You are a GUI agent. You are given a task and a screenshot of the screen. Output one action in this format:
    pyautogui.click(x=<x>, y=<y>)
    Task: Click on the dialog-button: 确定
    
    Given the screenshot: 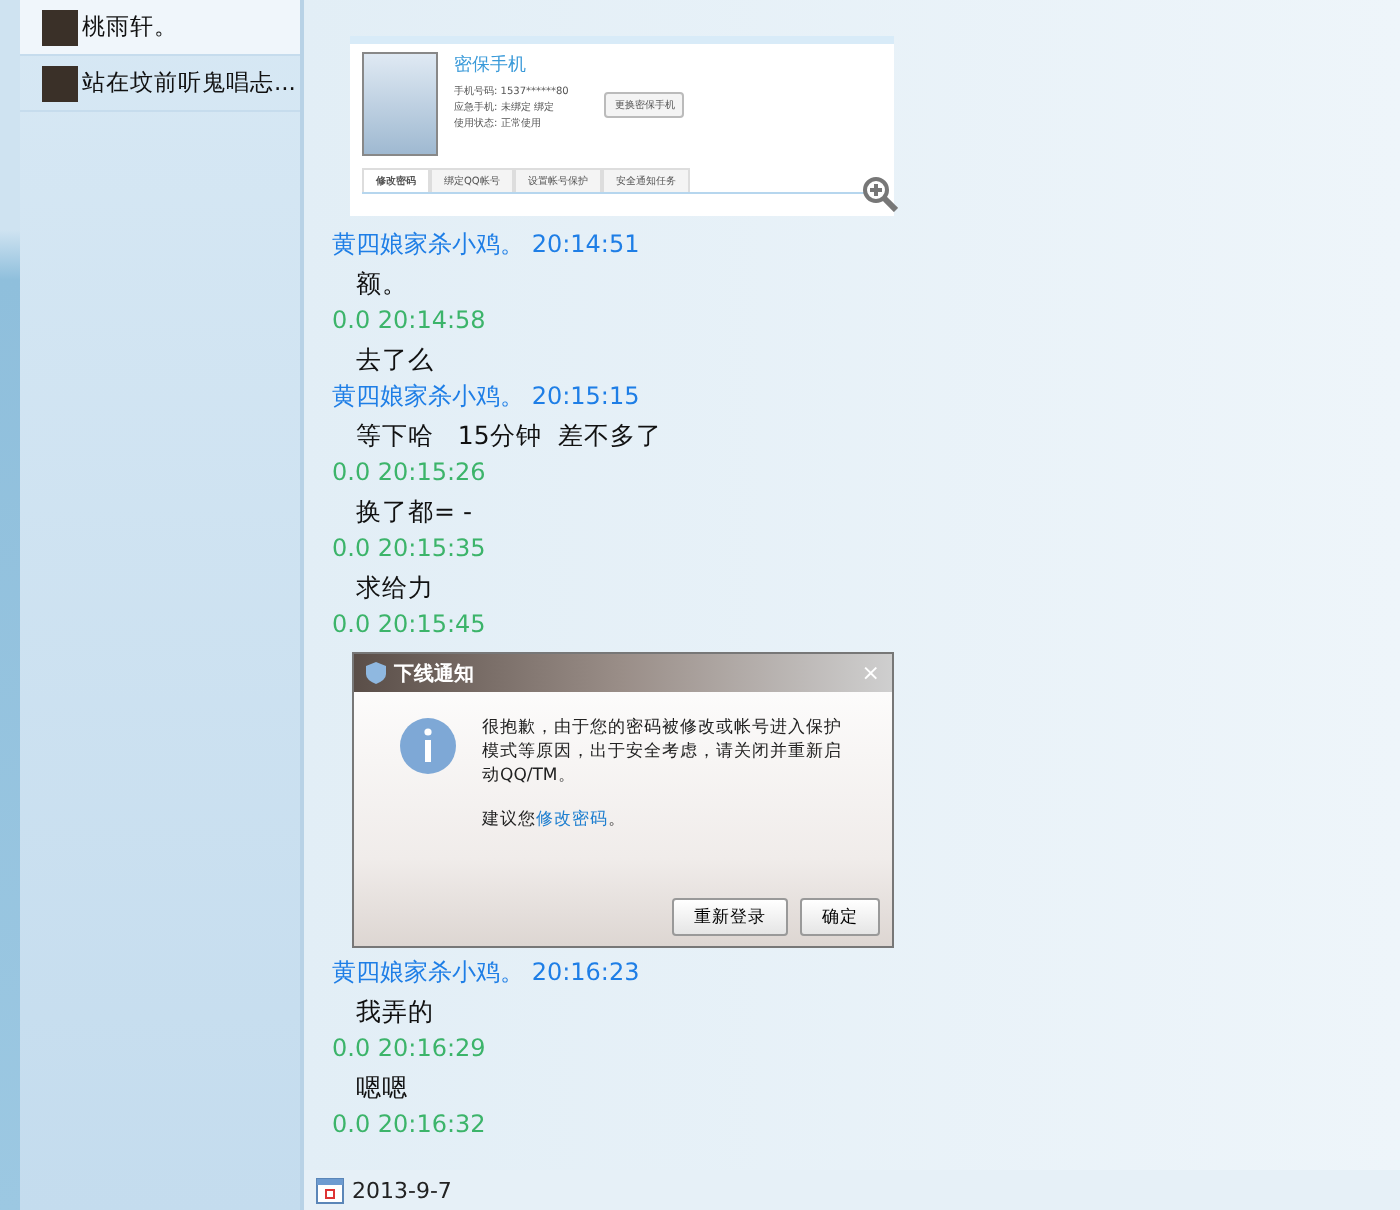 What is the action you would take?
    pyautogui.click(x=840, y=917)
    